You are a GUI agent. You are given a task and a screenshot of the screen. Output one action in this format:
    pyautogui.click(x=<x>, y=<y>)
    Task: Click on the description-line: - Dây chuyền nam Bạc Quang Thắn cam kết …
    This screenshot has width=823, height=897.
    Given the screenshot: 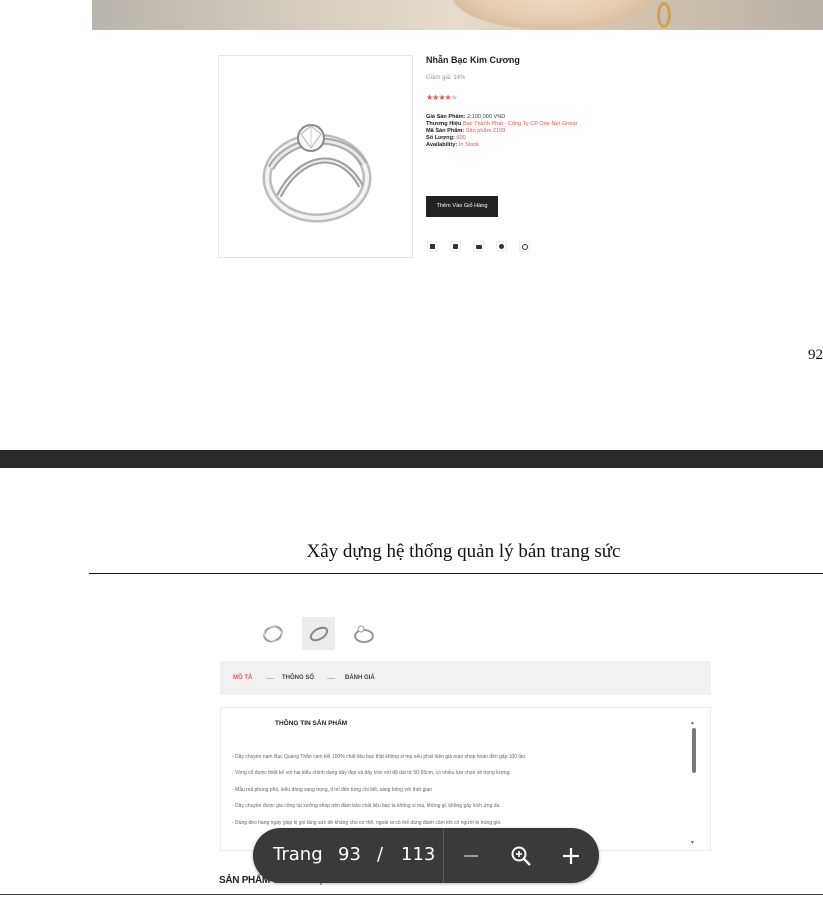 What is the action you would take?
    pyautogui.click(x=379, y=757)
    